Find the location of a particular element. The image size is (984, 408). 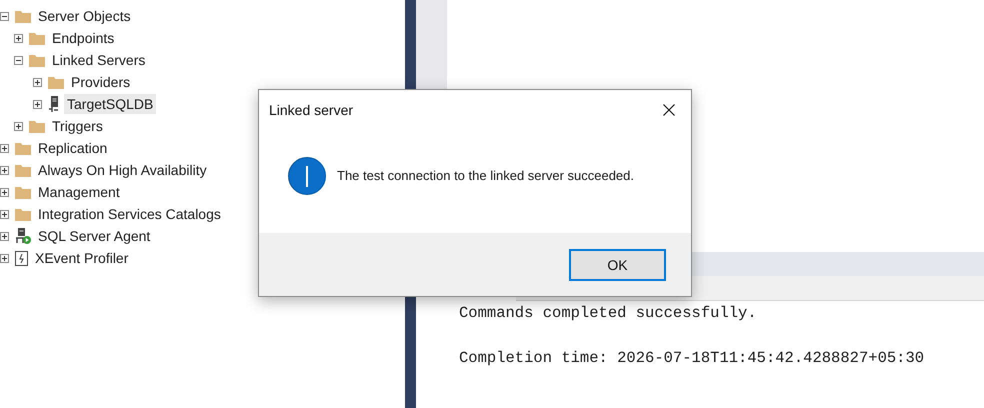

dialog-title: Linked server is located at coordinates (311, 110).